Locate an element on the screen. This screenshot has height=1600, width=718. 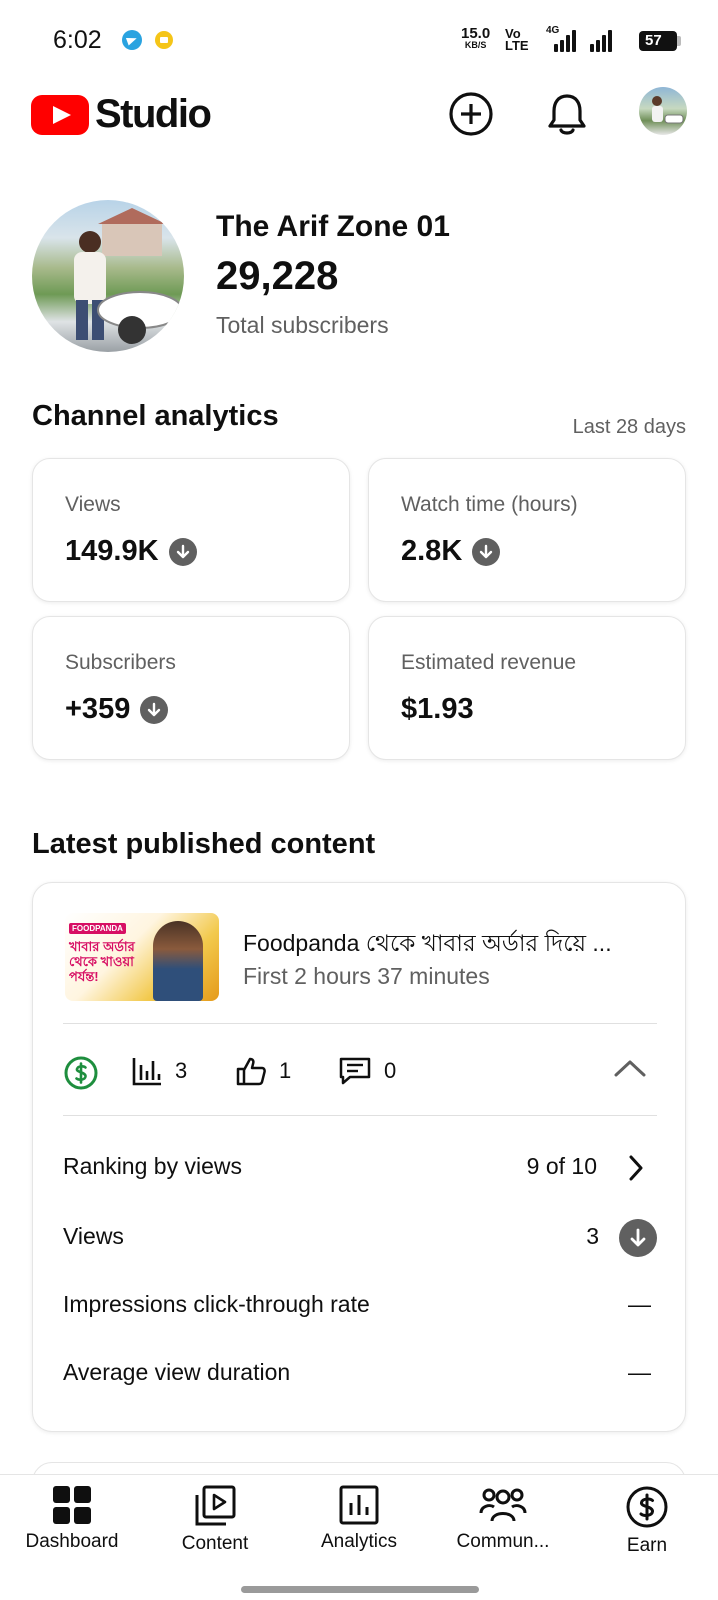
ctr-row: Impressions click-through rate — is located at coordinates (360, 1305).